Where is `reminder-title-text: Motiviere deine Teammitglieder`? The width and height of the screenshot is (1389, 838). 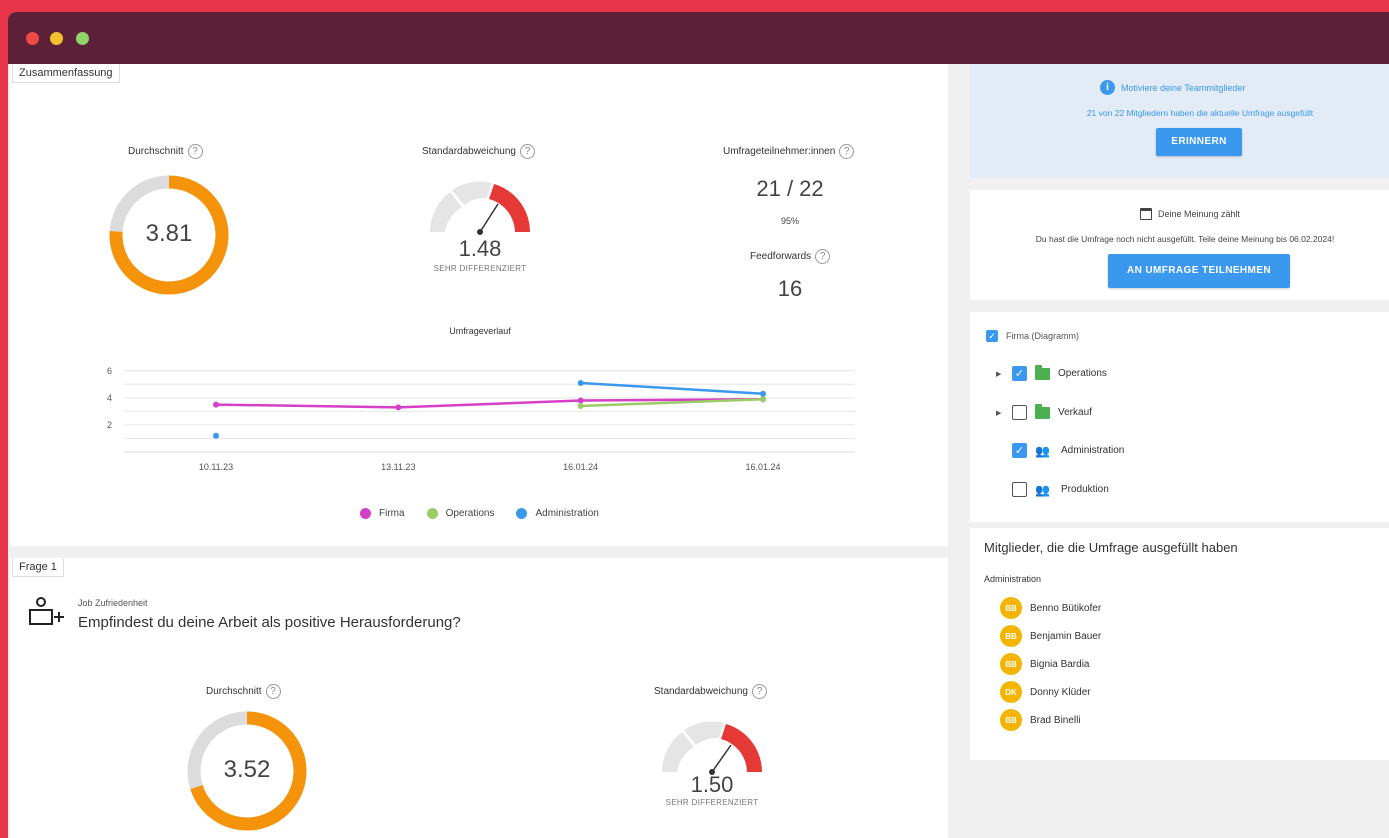 reminder-title-text: Motiviere deine Teammitglieder is located at coordinates (1183, 87).